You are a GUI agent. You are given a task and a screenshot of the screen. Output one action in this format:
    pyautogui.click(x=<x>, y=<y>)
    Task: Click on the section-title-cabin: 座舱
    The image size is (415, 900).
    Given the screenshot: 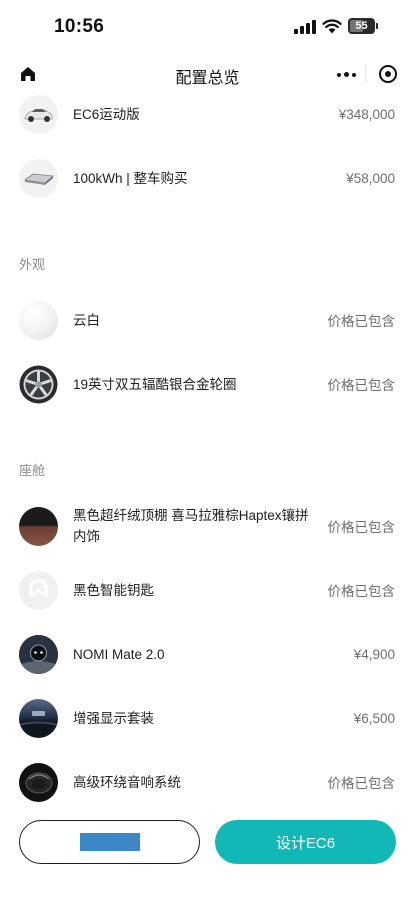 What is the action you would take?
    pyautogui.click(x=32, y=470)
    